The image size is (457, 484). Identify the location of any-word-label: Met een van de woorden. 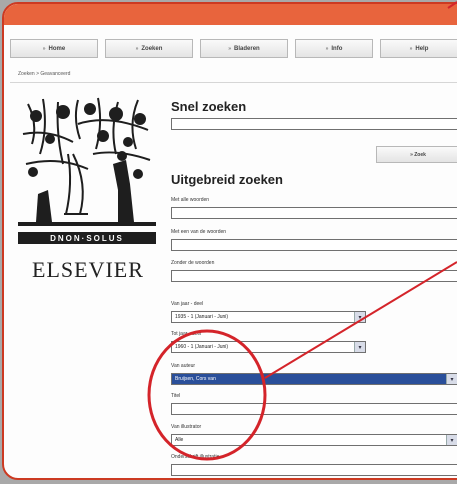
(199, 232).